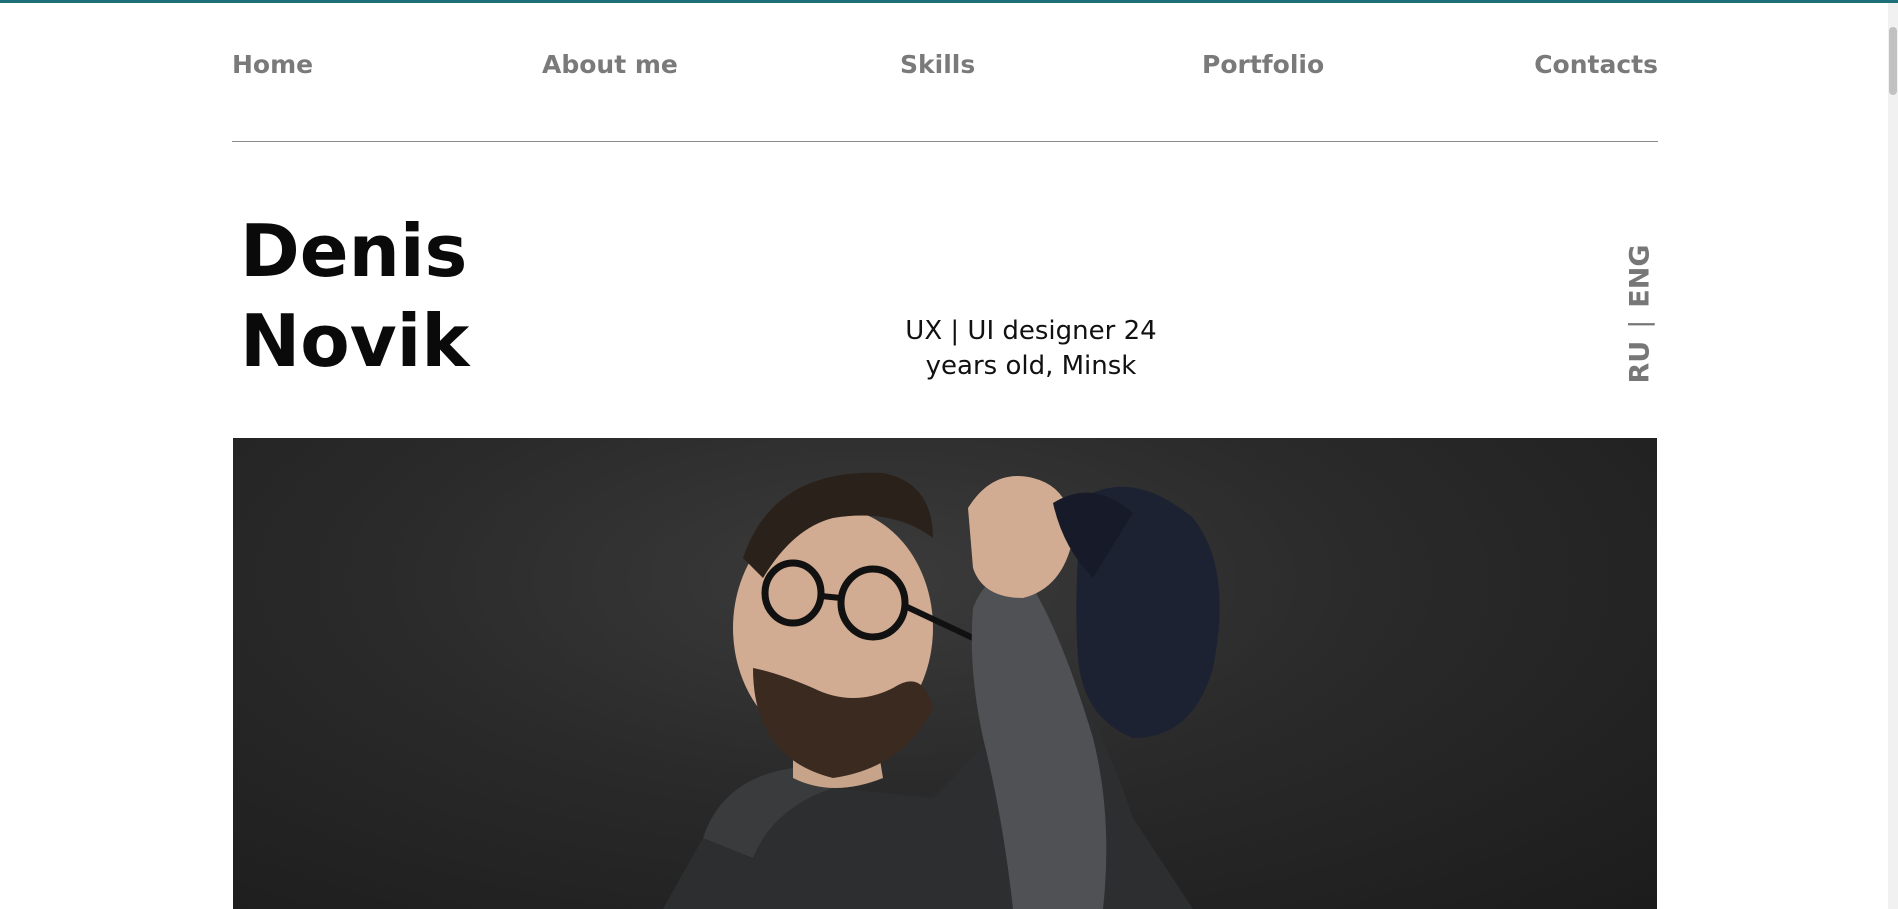  What do you see at coordinates (1893, 456) in the screenshot?
I see `page-scrollbar` at bounding box center [1893, 456].